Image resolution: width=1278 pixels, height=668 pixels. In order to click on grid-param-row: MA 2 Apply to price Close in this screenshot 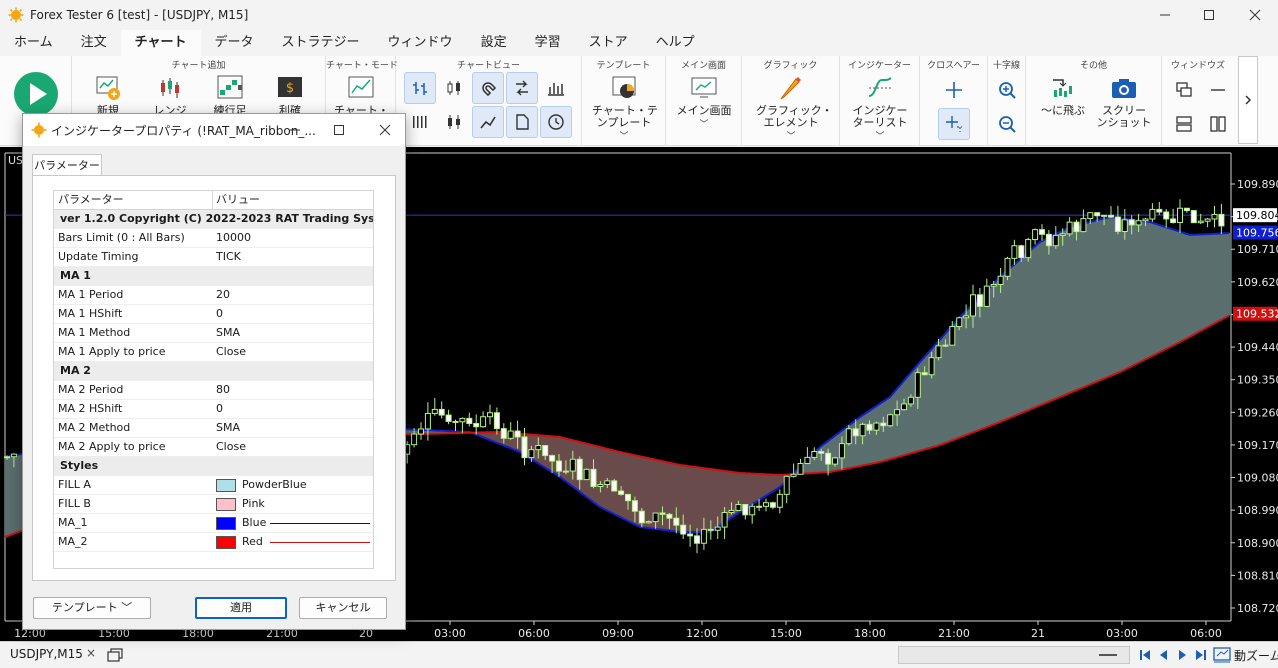, I will do `click(213, 447)`.